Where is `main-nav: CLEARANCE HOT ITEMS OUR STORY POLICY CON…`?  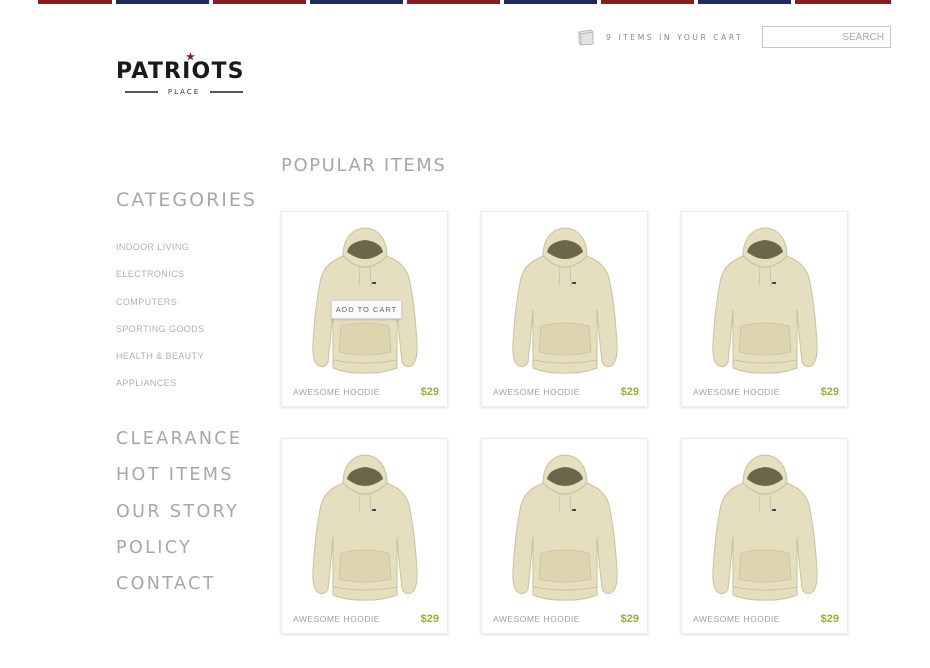
main-nav: CLEARANCE HOT ITEMS OUR STORY POLICY CON… is located at coordinates (179, 518).